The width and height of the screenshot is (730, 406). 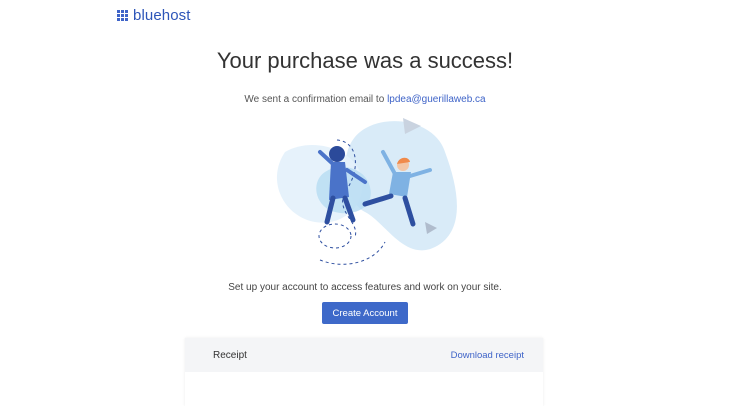 I want to click on create-account-button: Create Account, so click(x=365, y=313).